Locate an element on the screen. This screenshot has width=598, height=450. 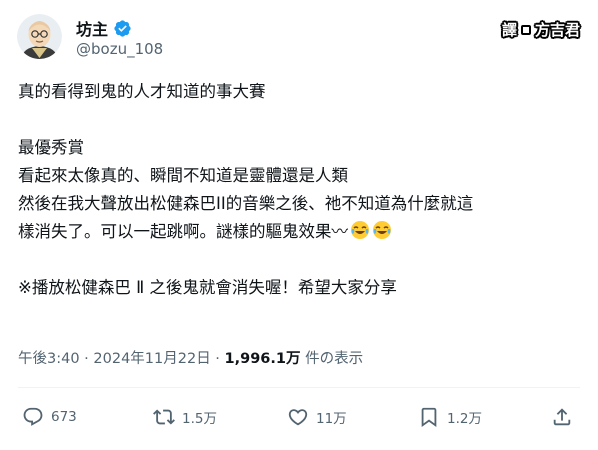
post-timestamp: 午後3:40 · 2024年11月22日 · is located at coordinates (121, 359).